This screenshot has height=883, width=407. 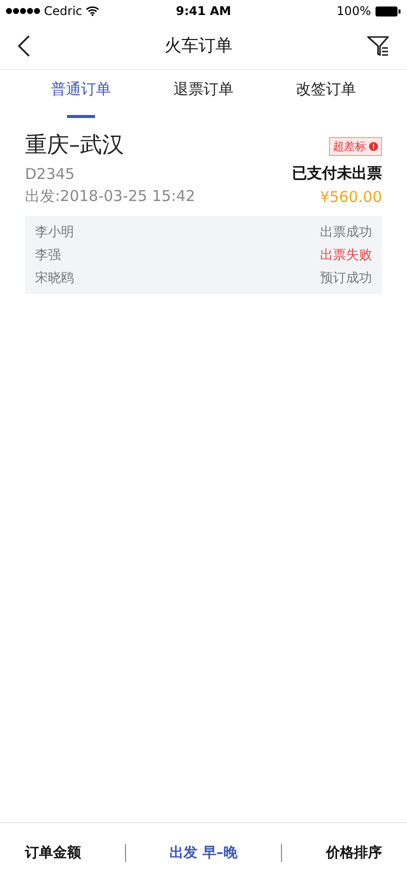 I want to click on passenger-name: 宋晓鸥, so click(x=54, y=278).